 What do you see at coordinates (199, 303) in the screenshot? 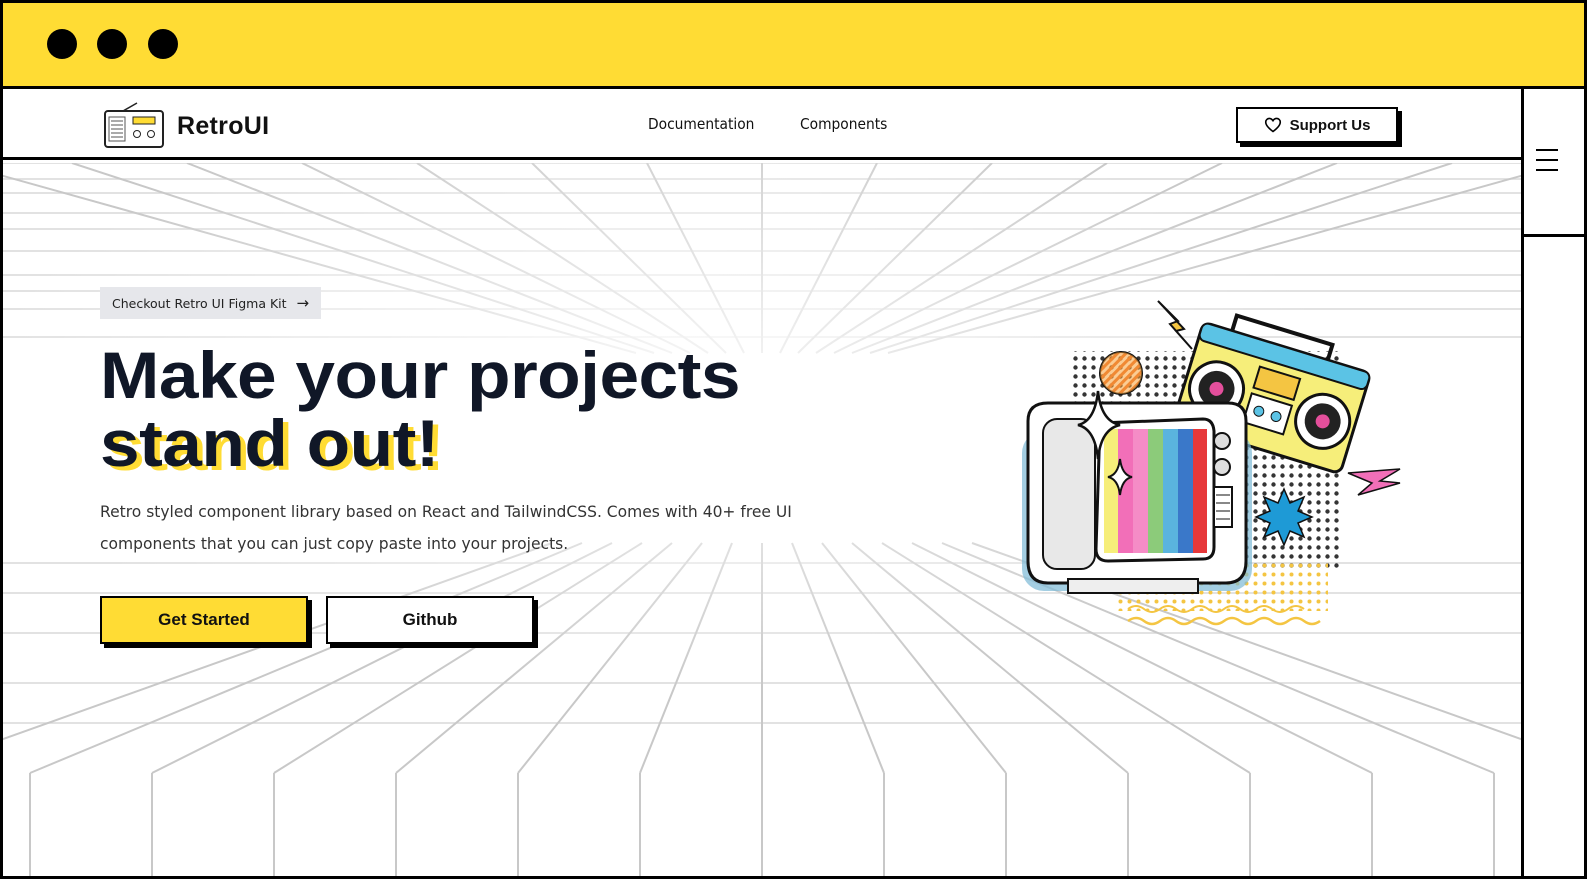
I see `figma-kit-label: Checkout Retro UI Figma Kit` at bounding box center [199, 303].